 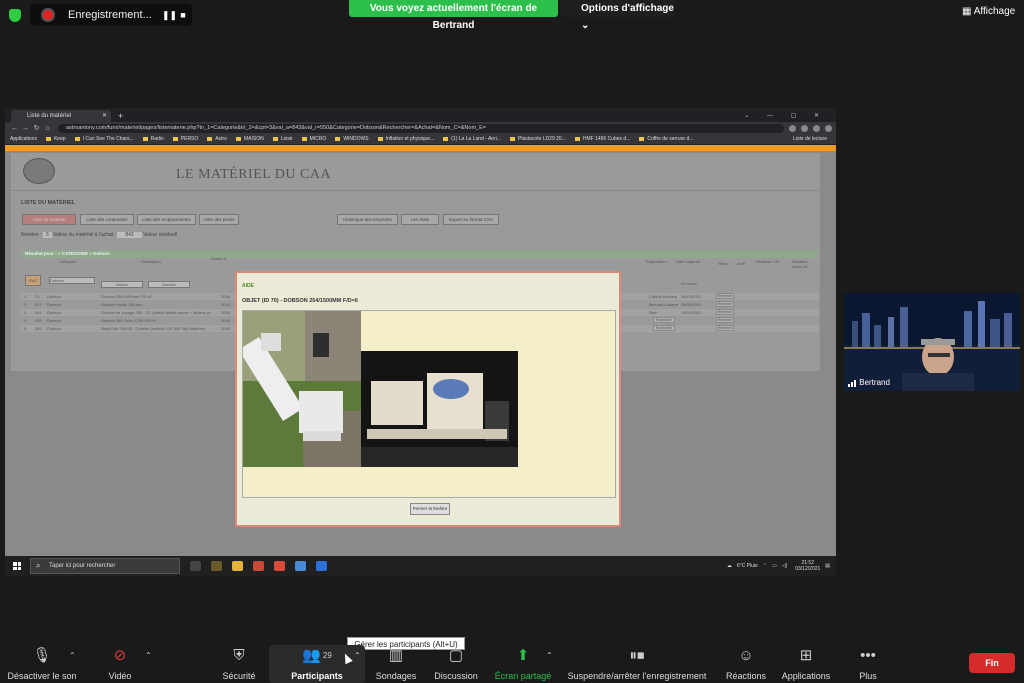 What do you see at coordinates (352, 139) in the screenshot?
I see `bookmark: WINDOWS` at bounding box center [352, 139].